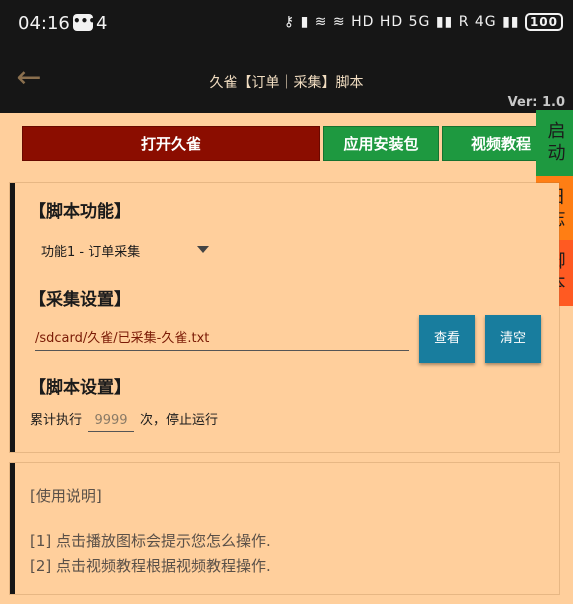  I want to click on view-button: 查看, so click(447, 339).